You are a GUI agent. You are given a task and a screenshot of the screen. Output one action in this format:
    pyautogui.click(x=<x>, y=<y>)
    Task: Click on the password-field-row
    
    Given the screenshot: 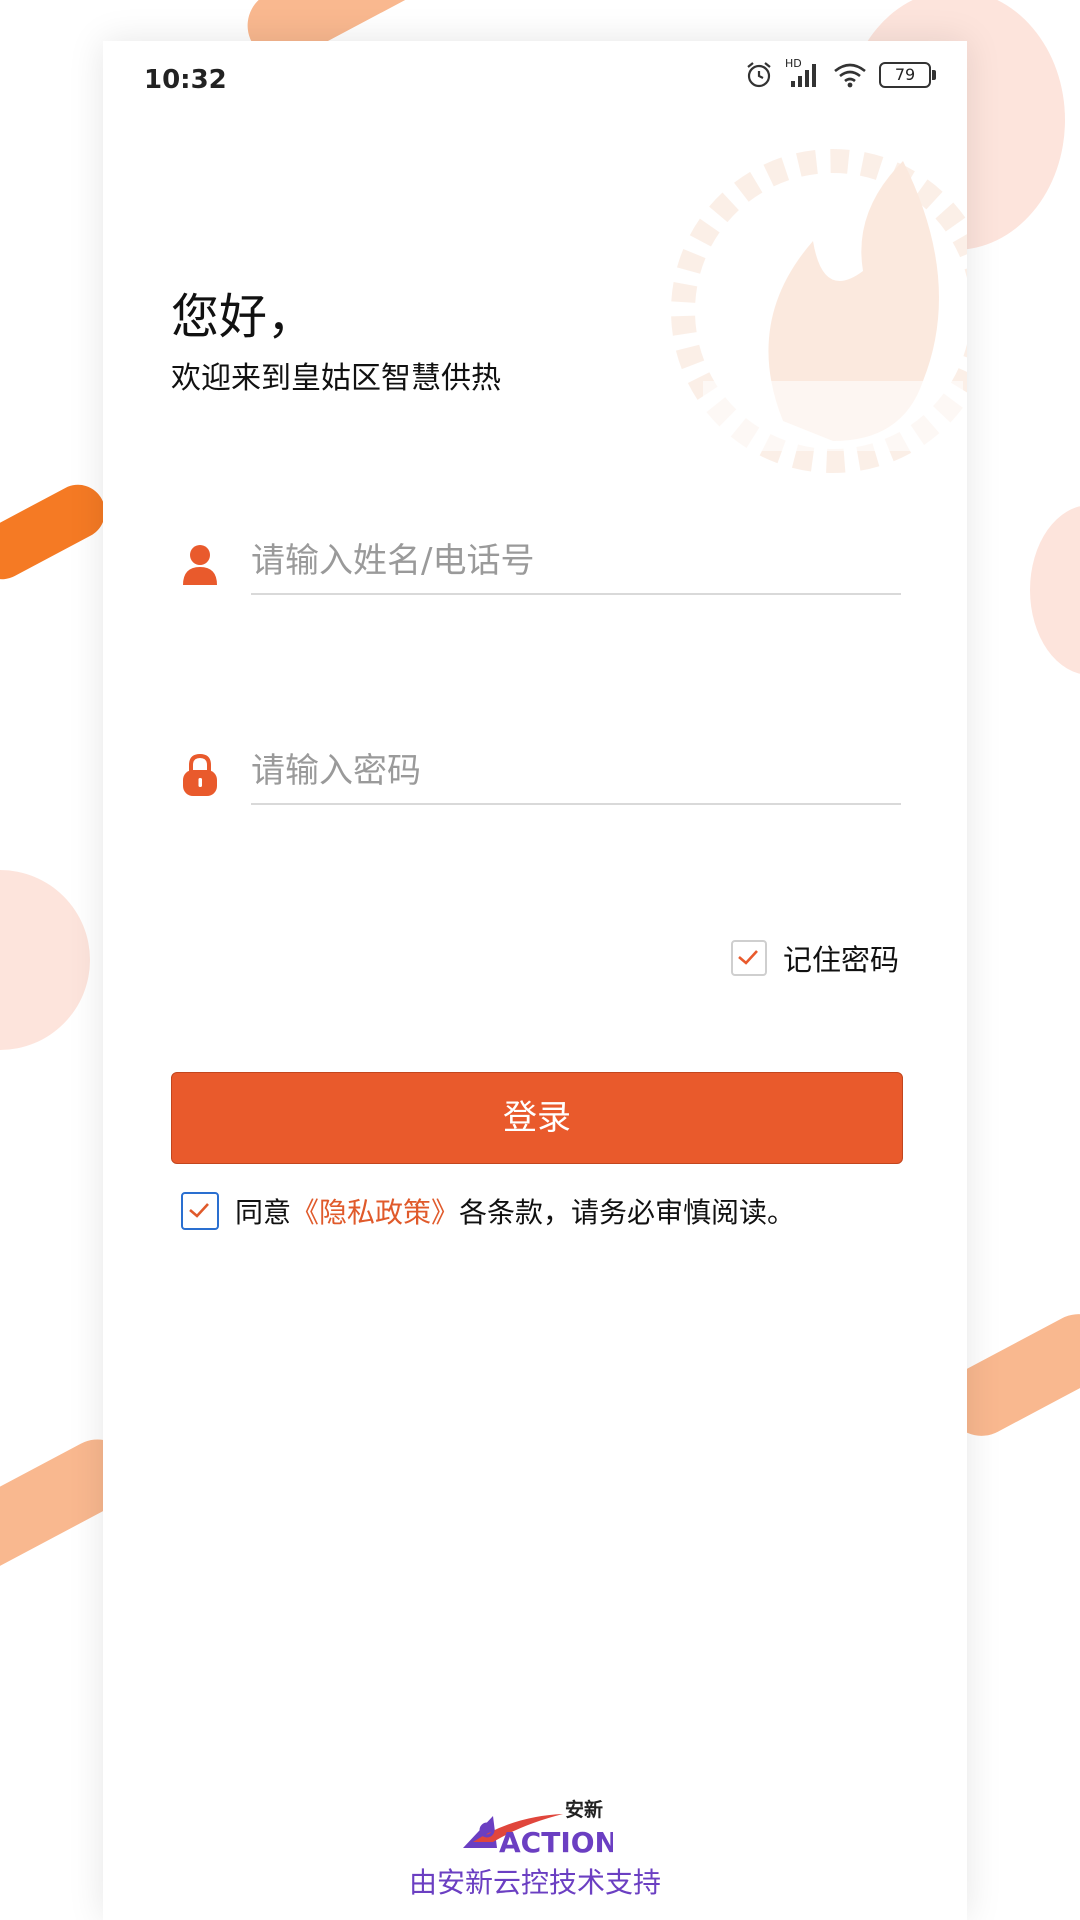 What is the action you would take?
    pyautogui.click(x=536, y=774)
    